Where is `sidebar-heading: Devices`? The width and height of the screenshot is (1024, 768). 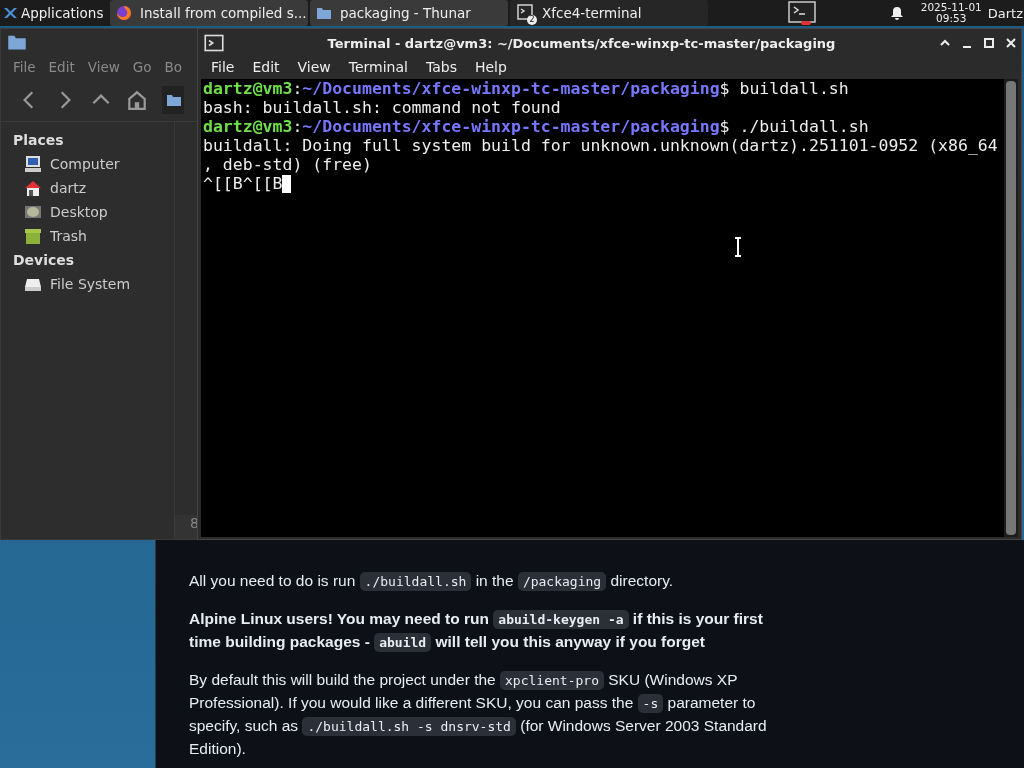 sidebar-heading: Devices is located at coordinates (44, 260).